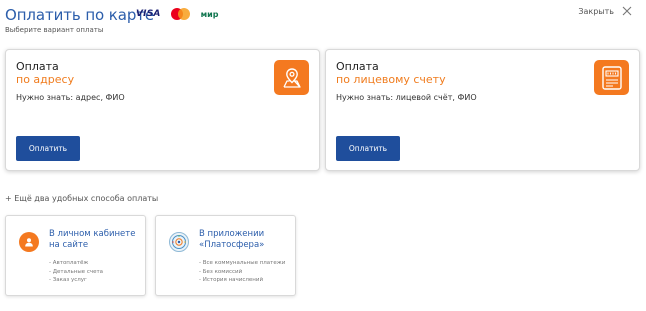 The image size is (646, 311). What do you see at coordinates (209, 14) in the screenshot?
I see `mir-logo: мир` at bounding box center [209, 14].